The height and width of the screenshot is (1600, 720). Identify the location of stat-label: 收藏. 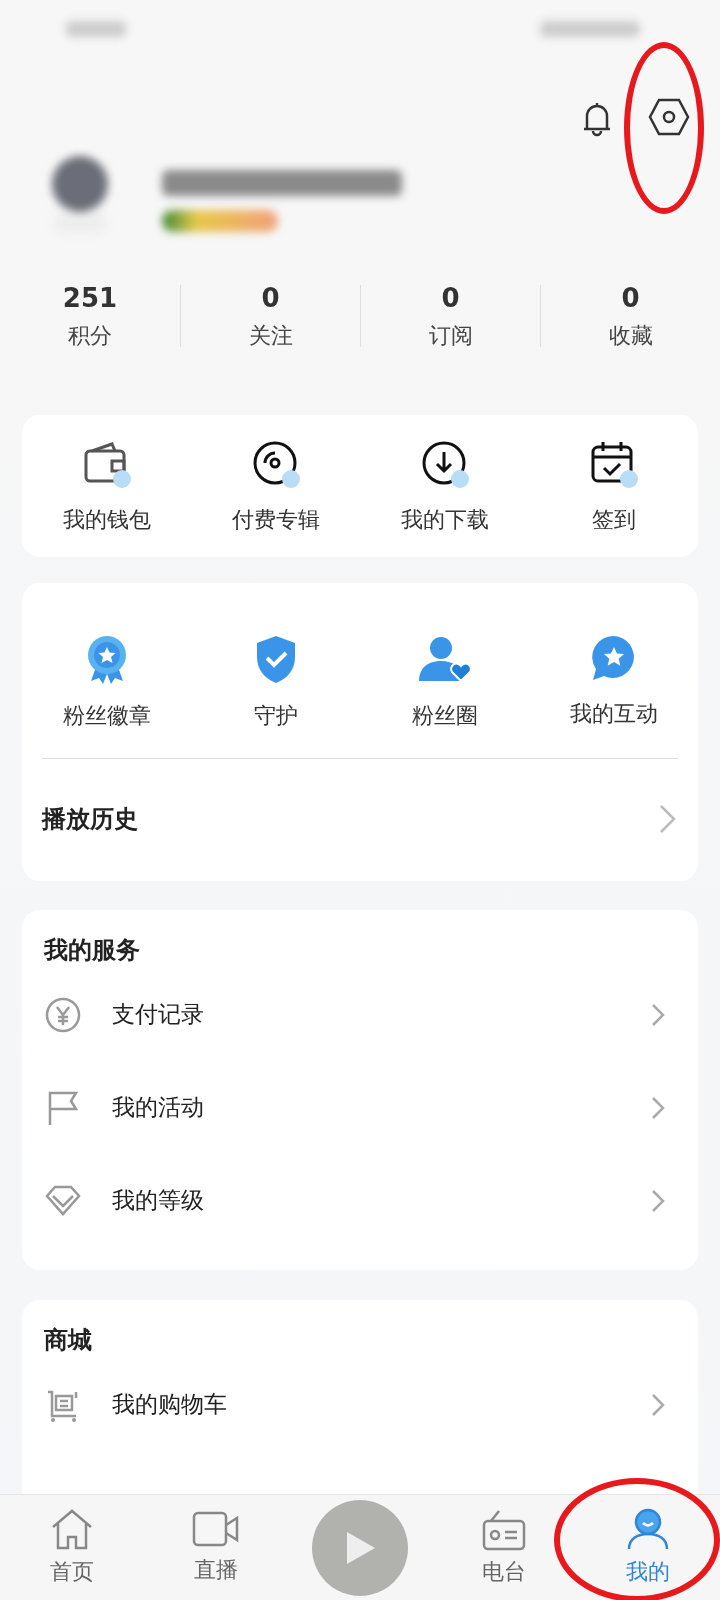
(630, 336).